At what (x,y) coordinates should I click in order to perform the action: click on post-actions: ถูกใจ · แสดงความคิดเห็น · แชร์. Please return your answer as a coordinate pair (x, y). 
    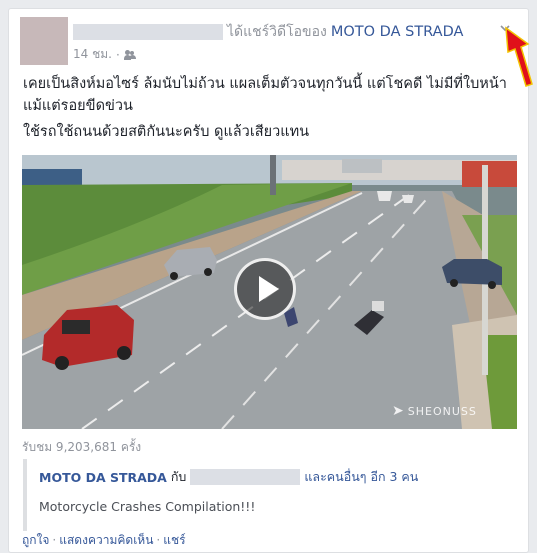
    Looking at the image, I should click on (104, 540).